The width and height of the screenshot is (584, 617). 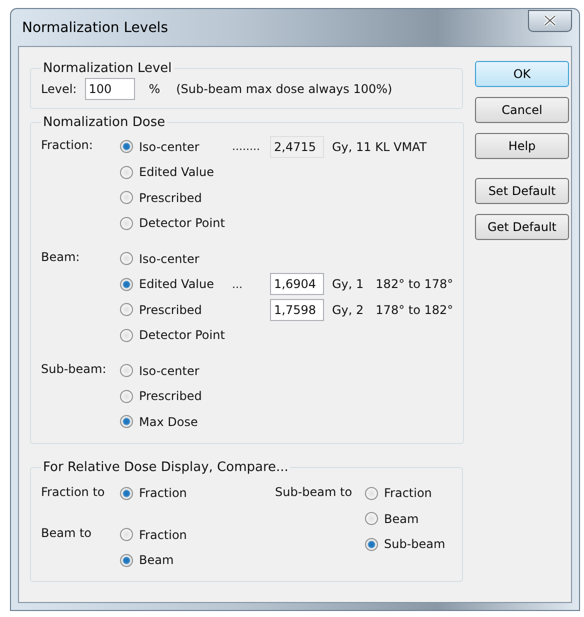 I want to click on radio-button: Max Dose, so click(x=159, y=421).